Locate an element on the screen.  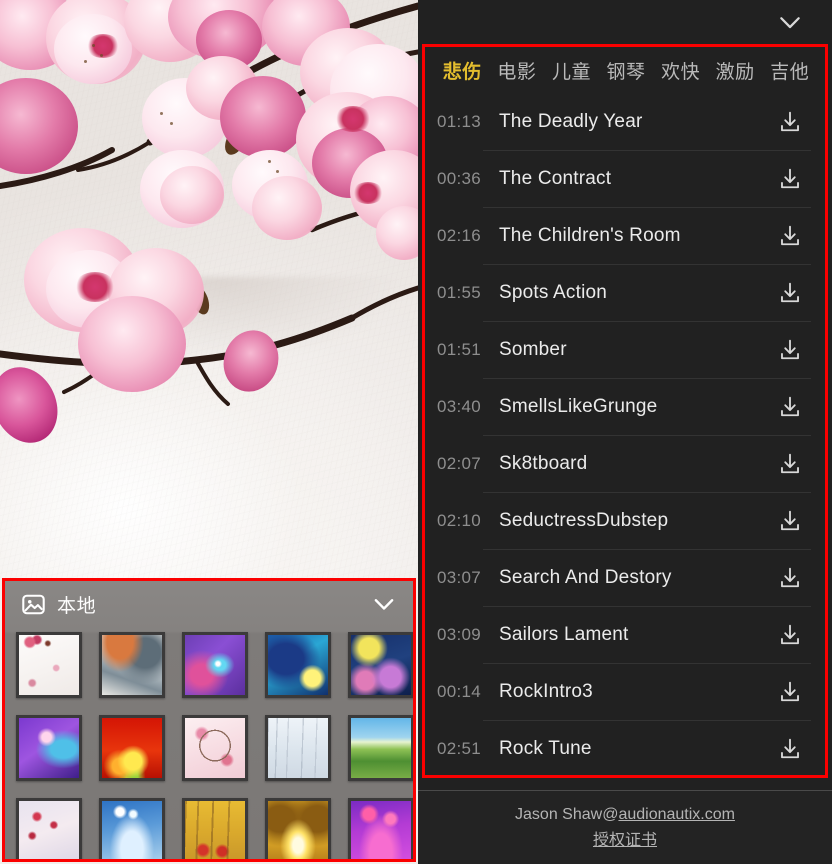
thumbnail-art-blossom-white is located at coordinates (49, 665).